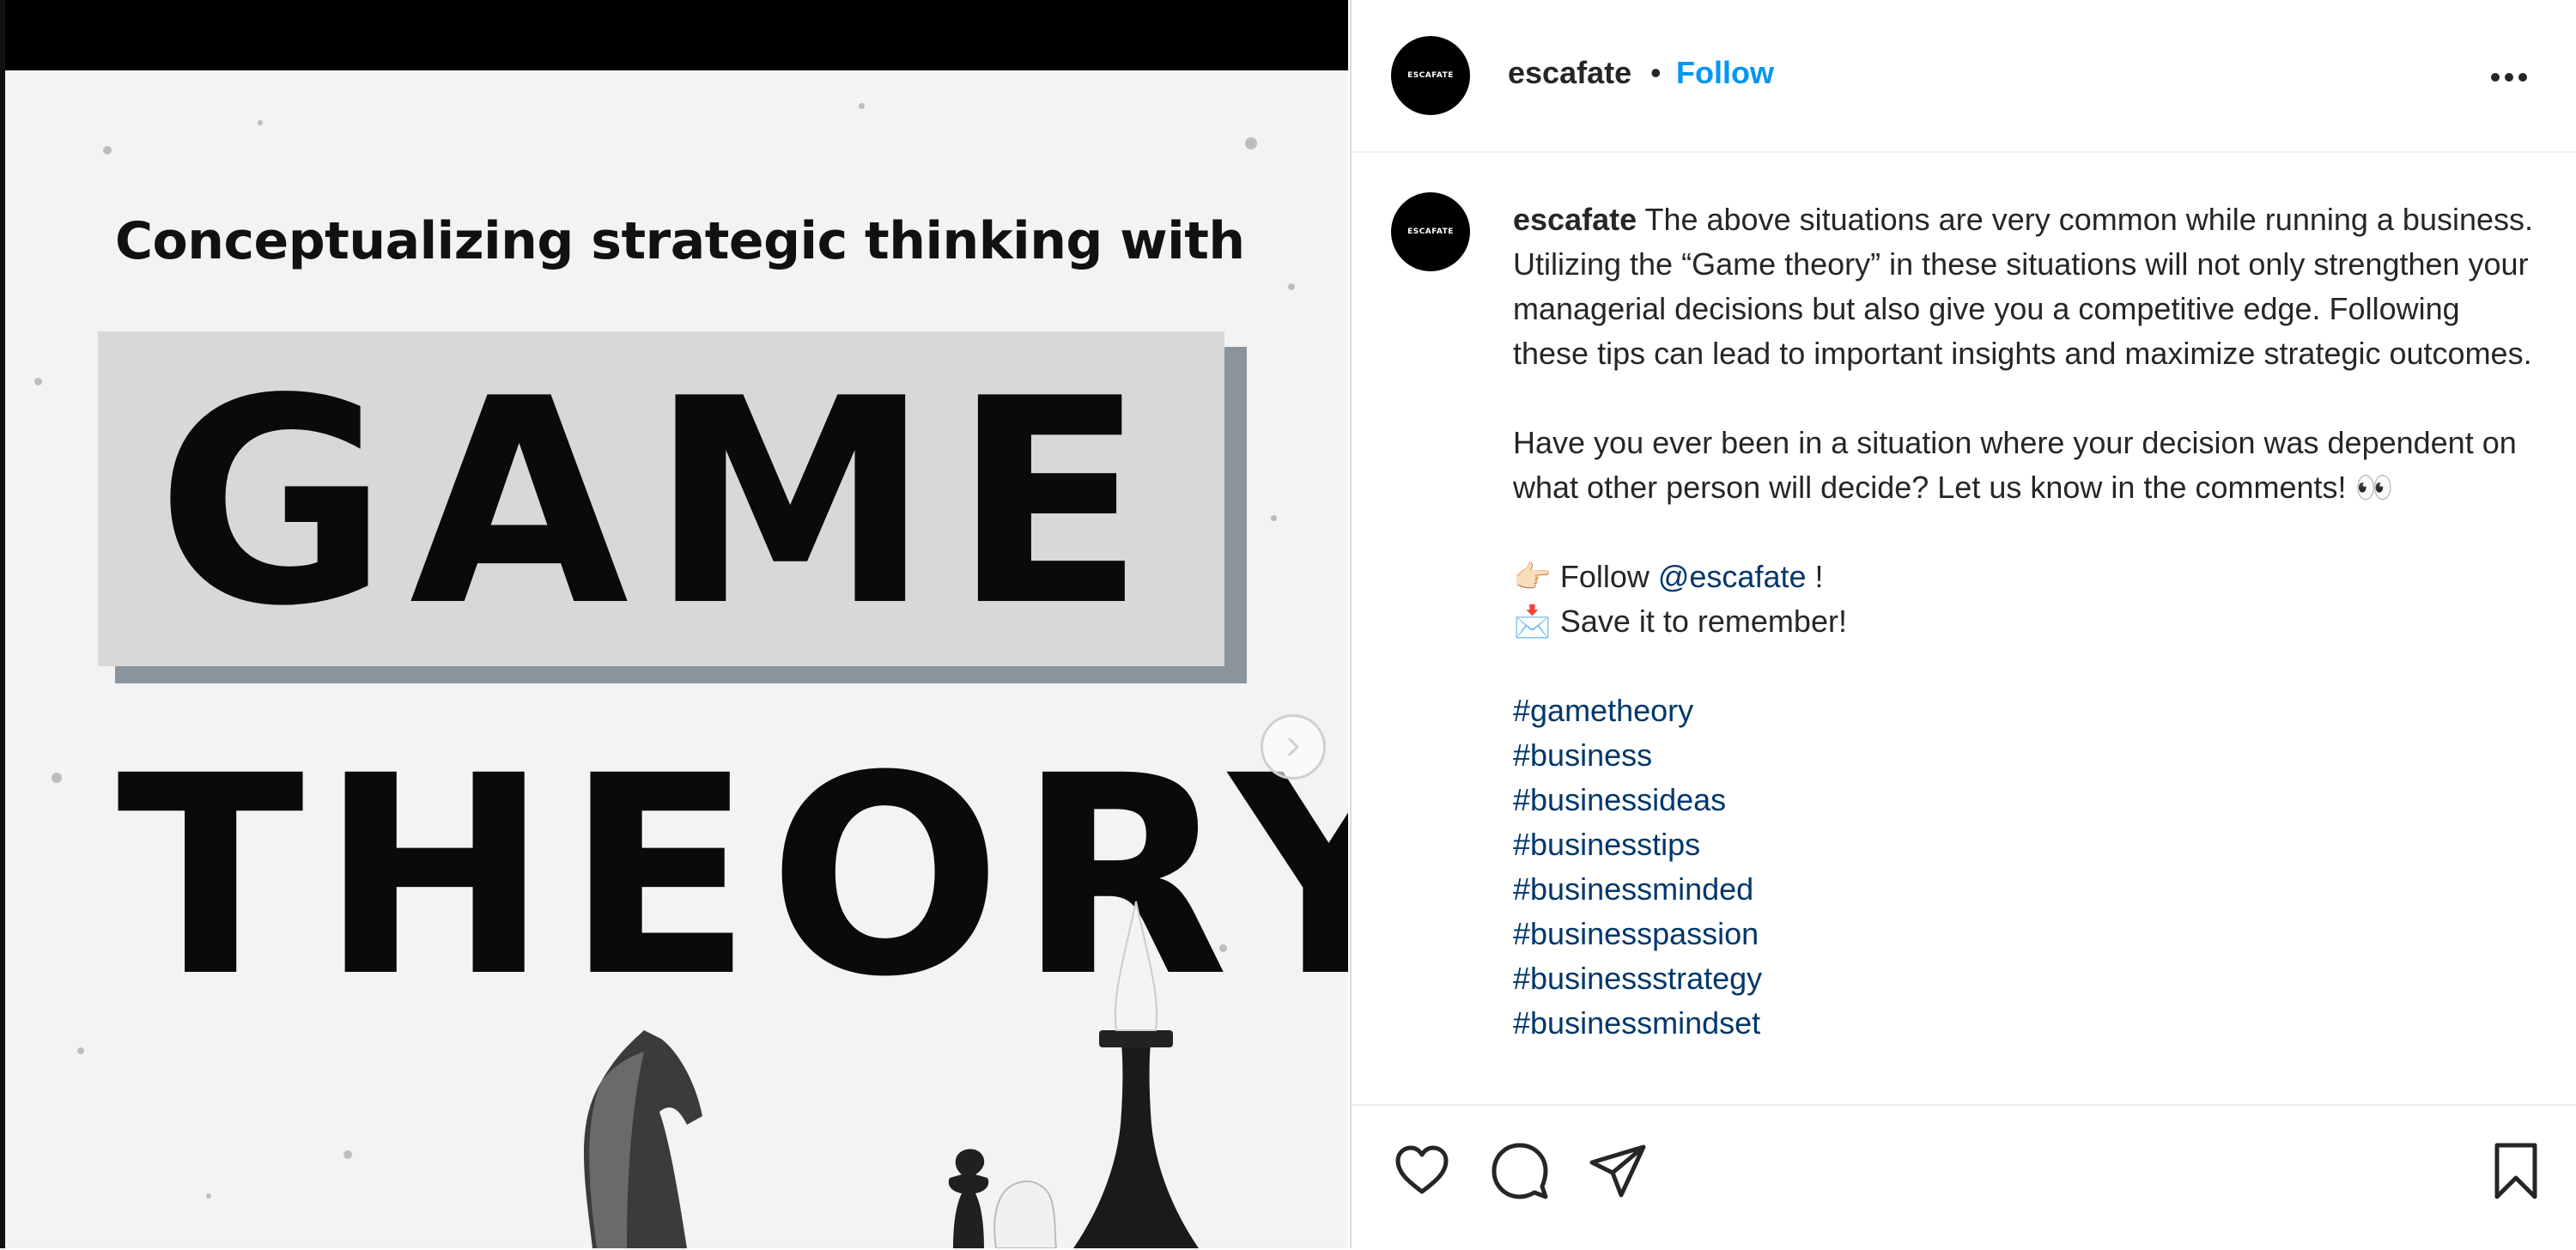 This screenshot has height=1250, width=2576. I want to click on title-box: GAME, so click(661, 499).